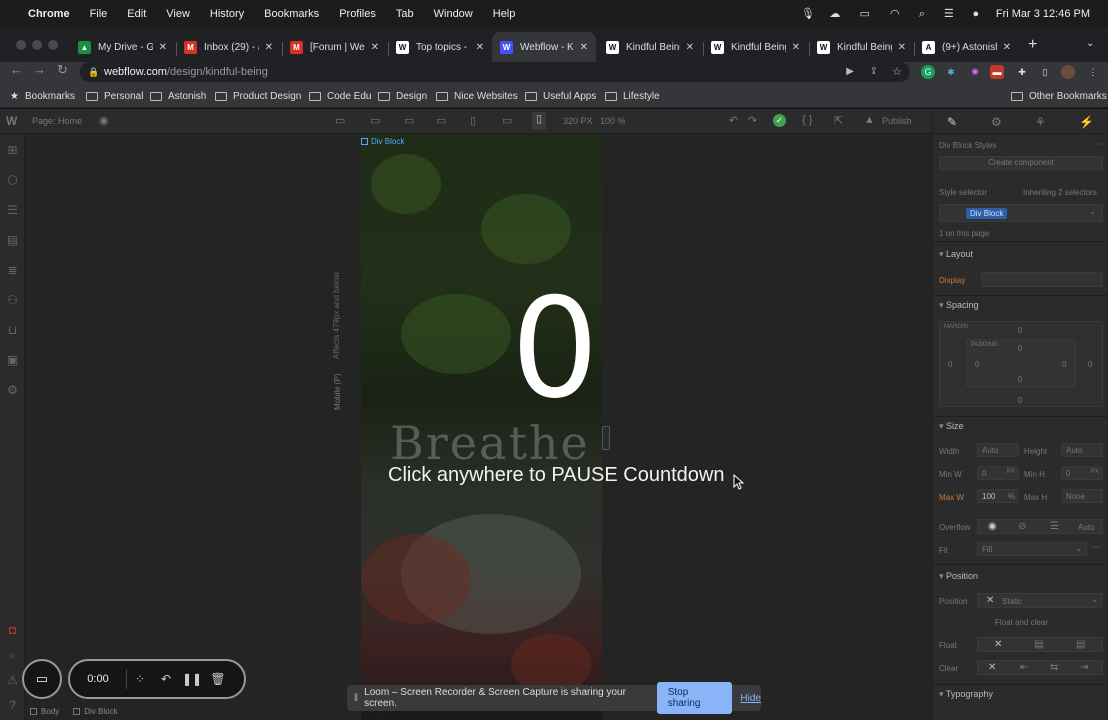 Image resolution: width=1108 pixels, height=720 pixels. I want to click on loom-camera-button: ▭, so click(42, 679).